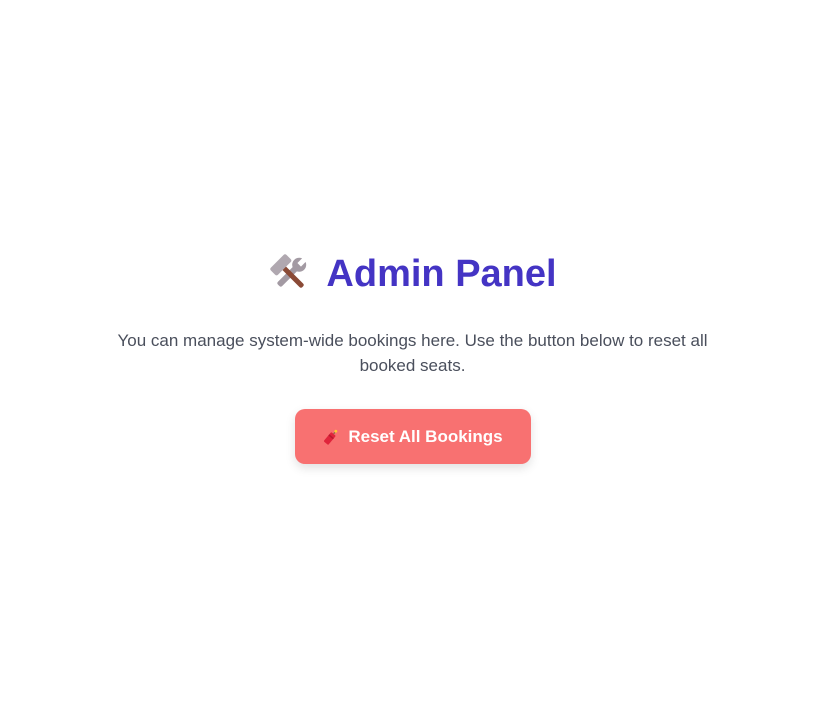 The image size is (825, 704). What do you see at coordinates (331, 437) in the screenshot?
I see `firecracker-icon` at bounding box center [331, 437].